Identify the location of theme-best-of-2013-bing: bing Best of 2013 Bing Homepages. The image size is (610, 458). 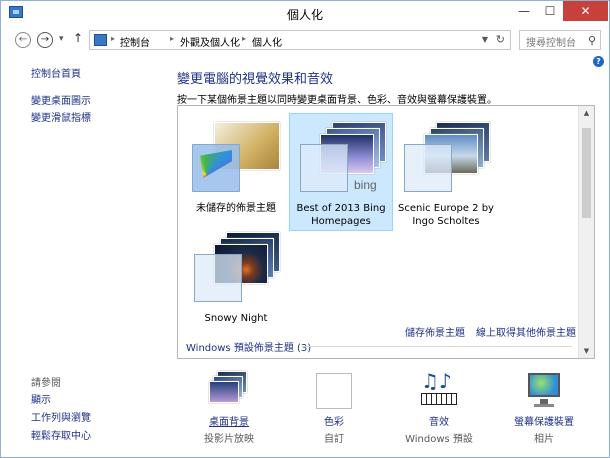
(341, 172).